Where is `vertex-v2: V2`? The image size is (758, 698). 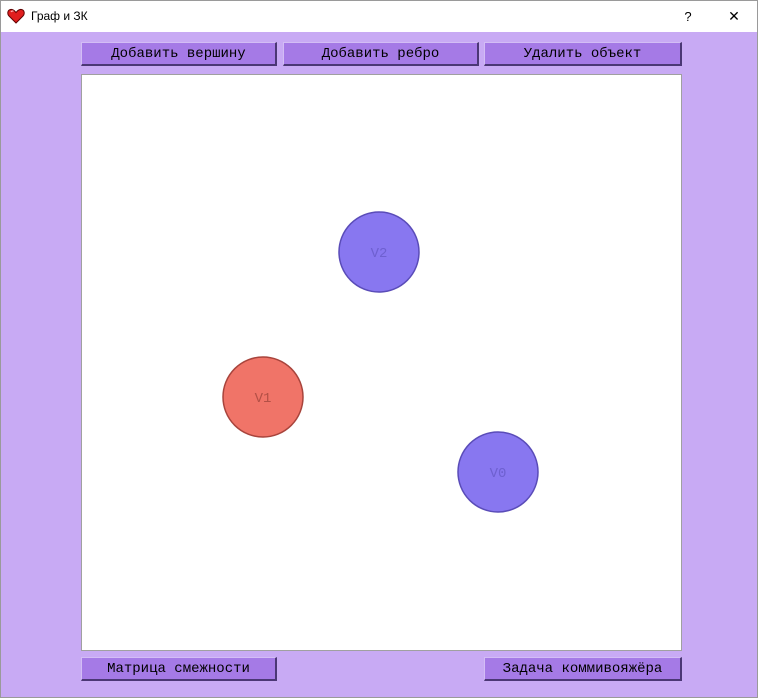 vertex-v2: V2 is located at coordinates (379, 252).